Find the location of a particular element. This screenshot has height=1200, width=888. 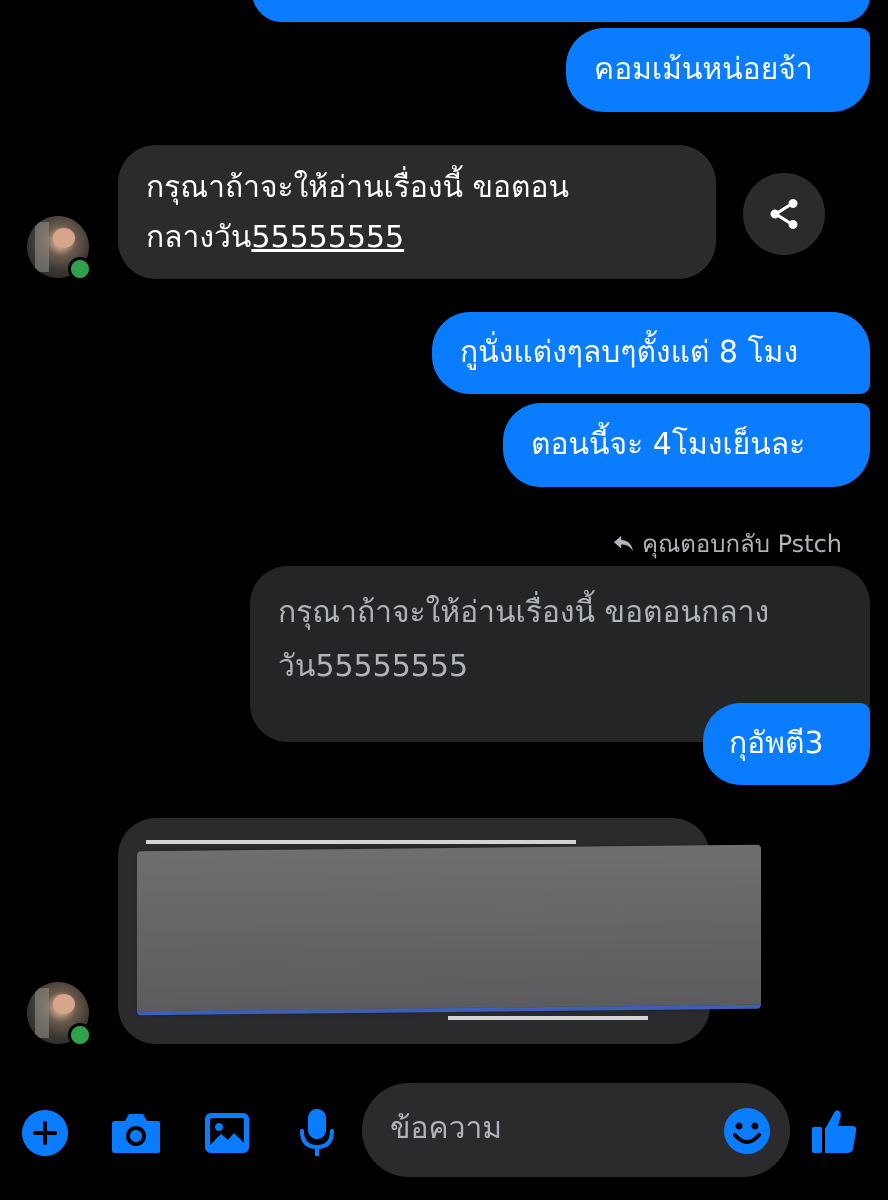

camera-button is located at coordinates (136, 1133).